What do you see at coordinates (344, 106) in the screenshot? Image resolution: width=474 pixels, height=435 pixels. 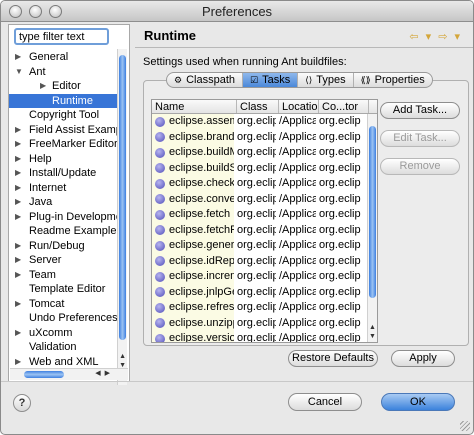 I see `column-header-contributor: Co...tor` at bounding box center [344, 106].